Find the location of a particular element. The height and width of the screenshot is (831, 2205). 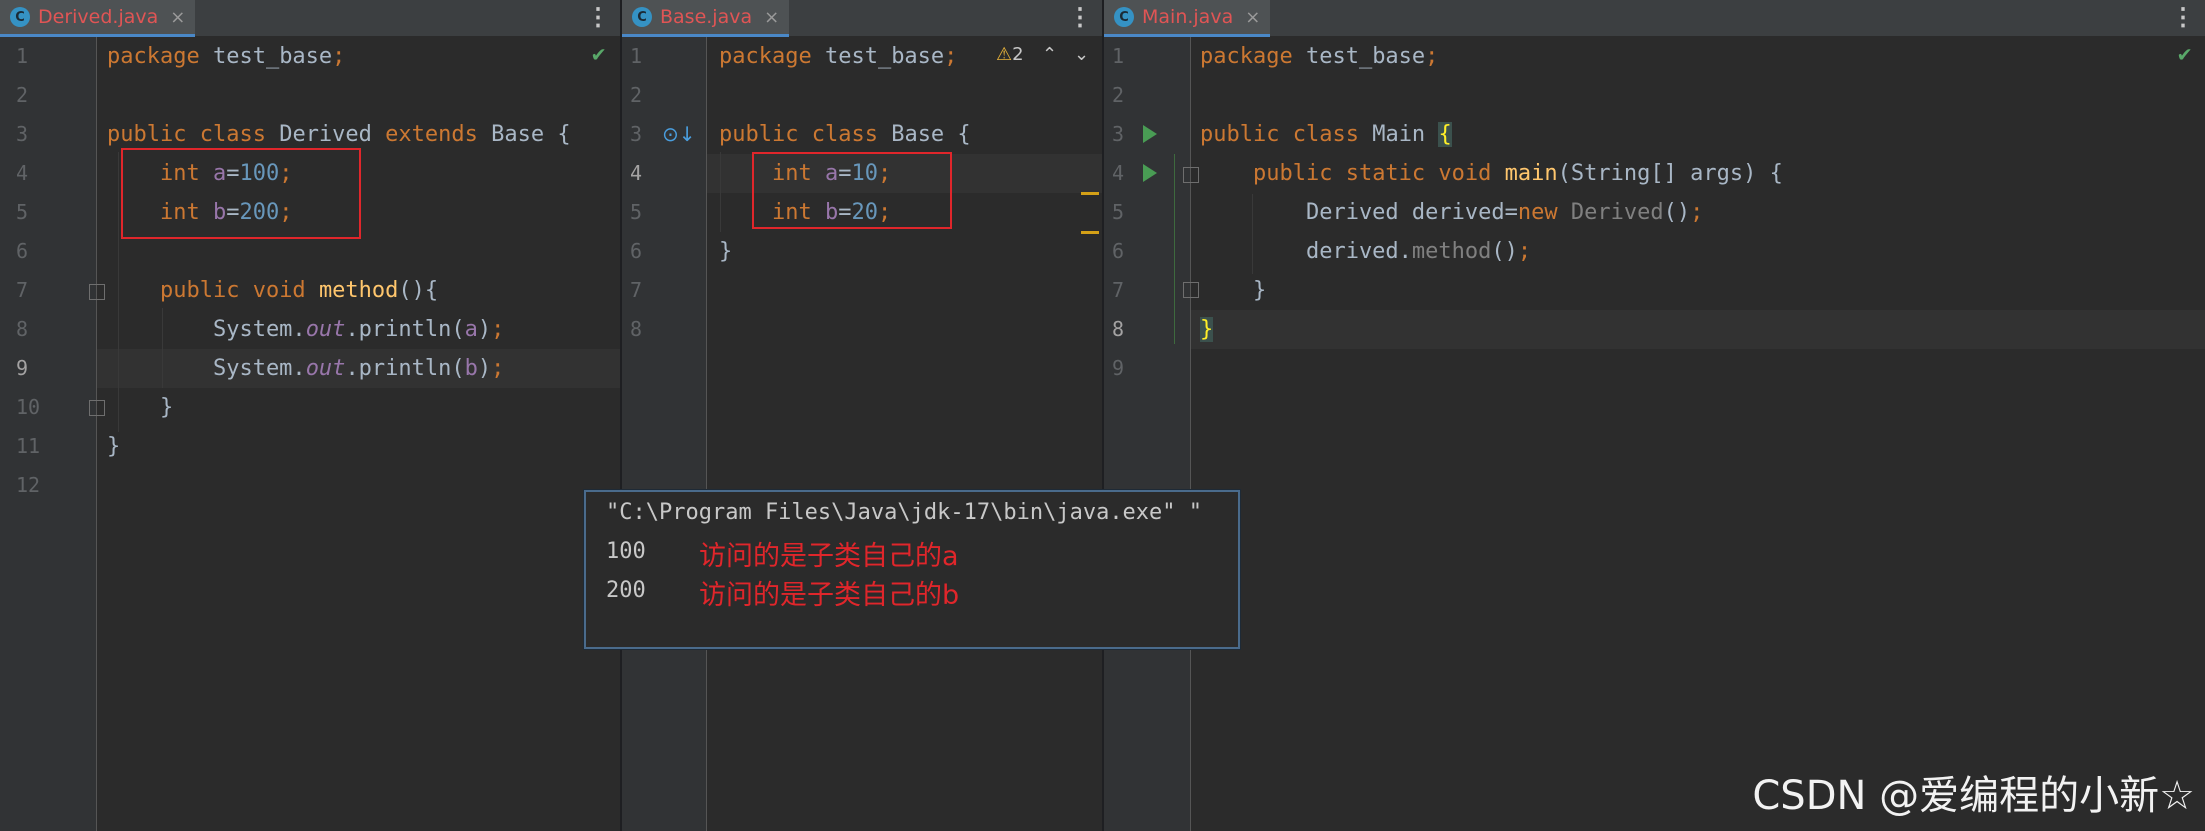

watermark: CSDN @爱编程的小新☆ is located at coordinates (1973, 796).